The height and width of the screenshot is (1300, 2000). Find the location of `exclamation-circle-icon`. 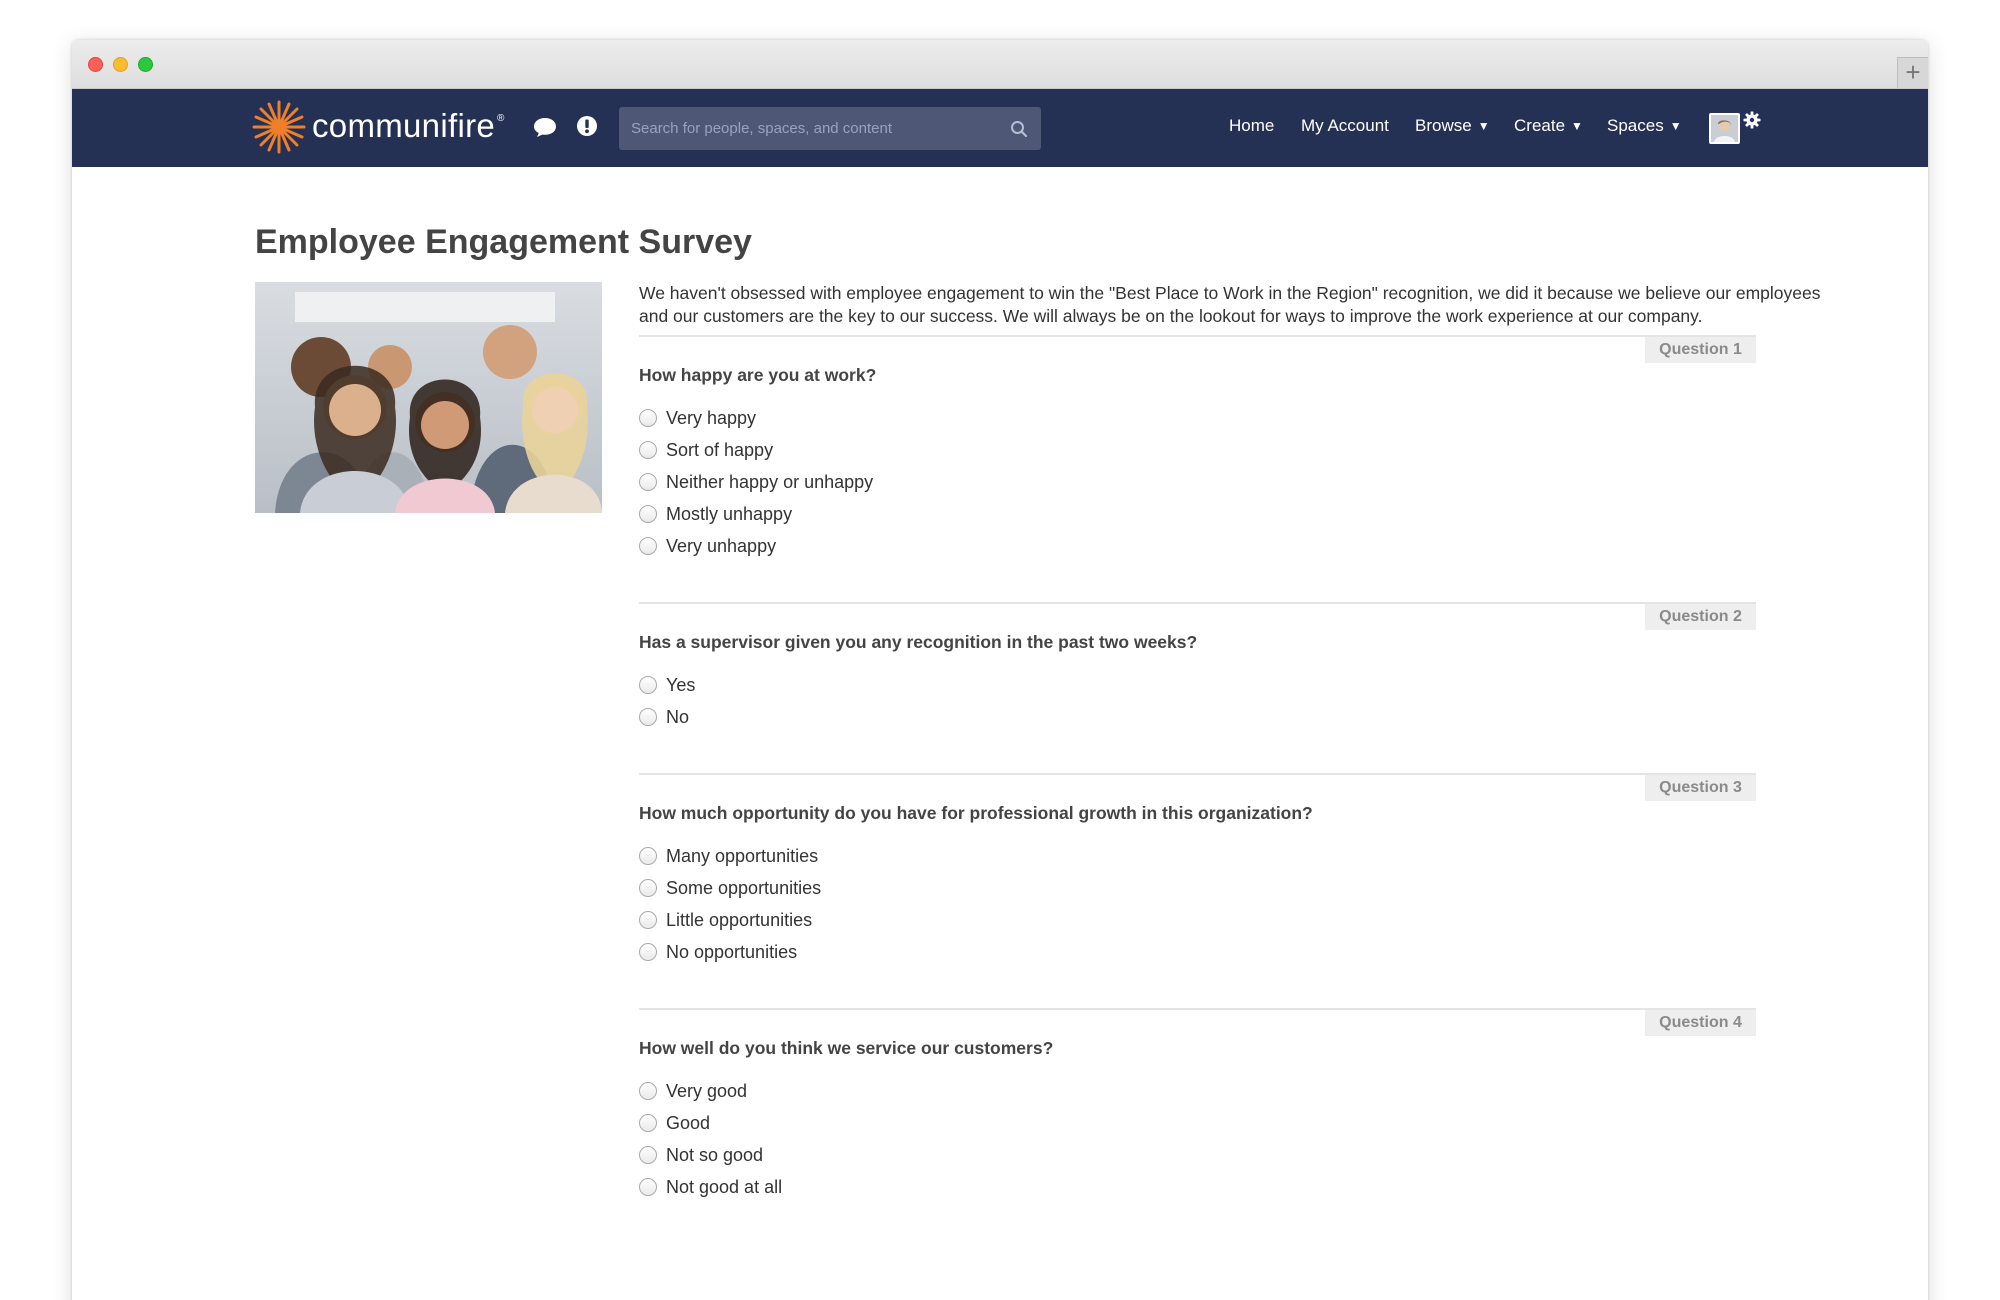

exclamation-circle-icon is located at coordinates (587, 127).